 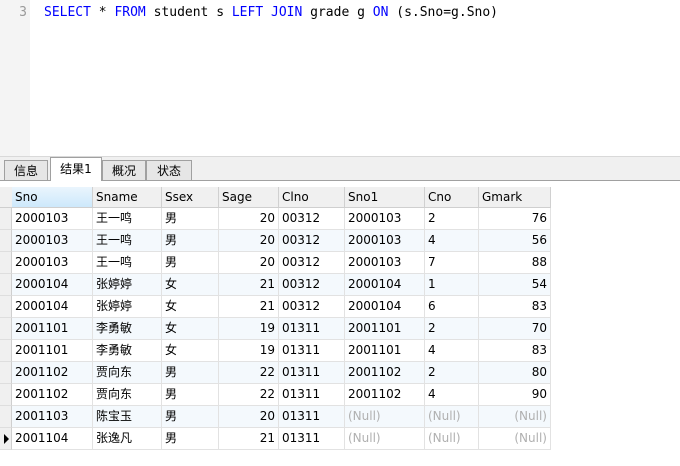 I want to click on cell-gmark: 90, so click(x=515, y=395).